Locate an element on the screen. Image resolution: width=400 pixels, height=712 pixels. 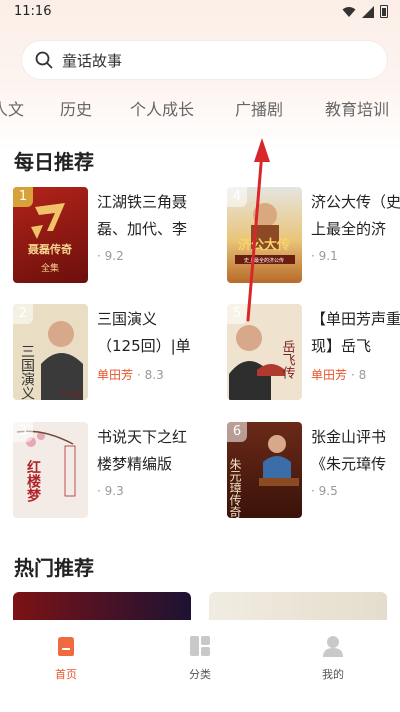
book-title: 三国演义（125回）|单 is located at coordinates (144, 332).